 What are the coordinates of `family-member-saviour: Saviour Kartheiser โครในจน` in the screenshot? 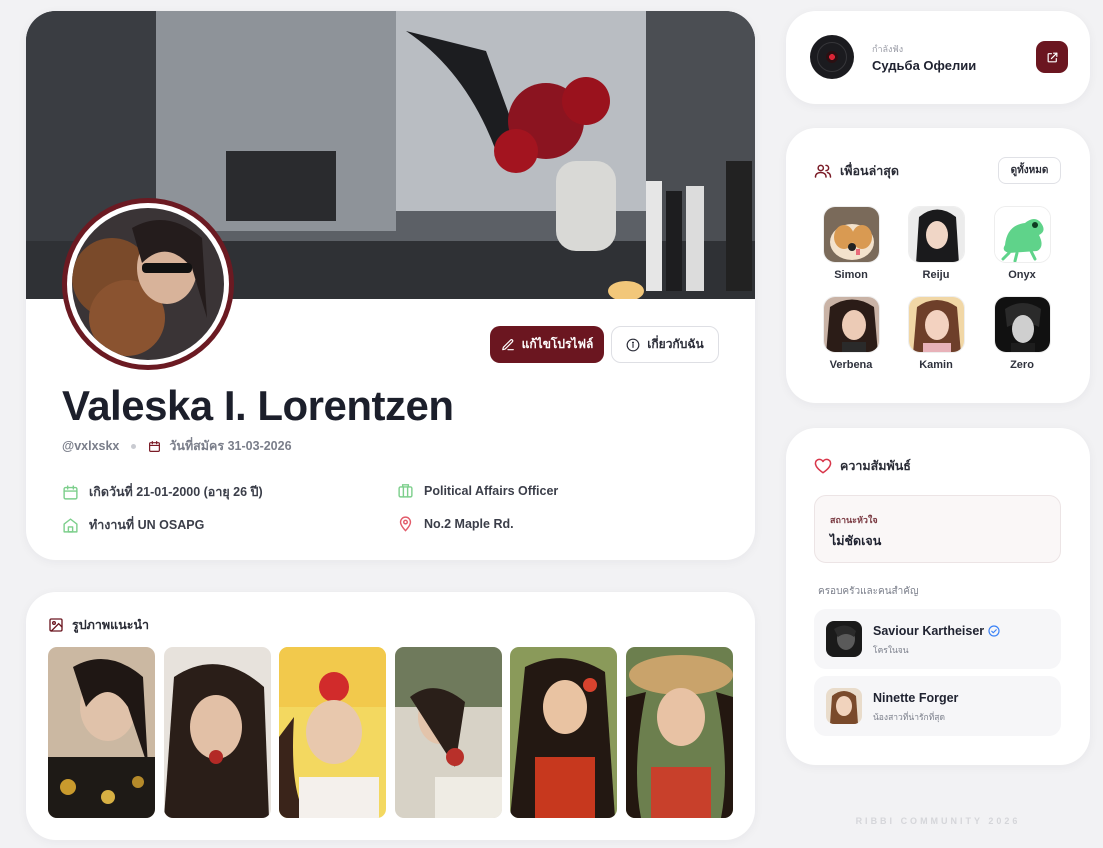 It's located at (937, 639).